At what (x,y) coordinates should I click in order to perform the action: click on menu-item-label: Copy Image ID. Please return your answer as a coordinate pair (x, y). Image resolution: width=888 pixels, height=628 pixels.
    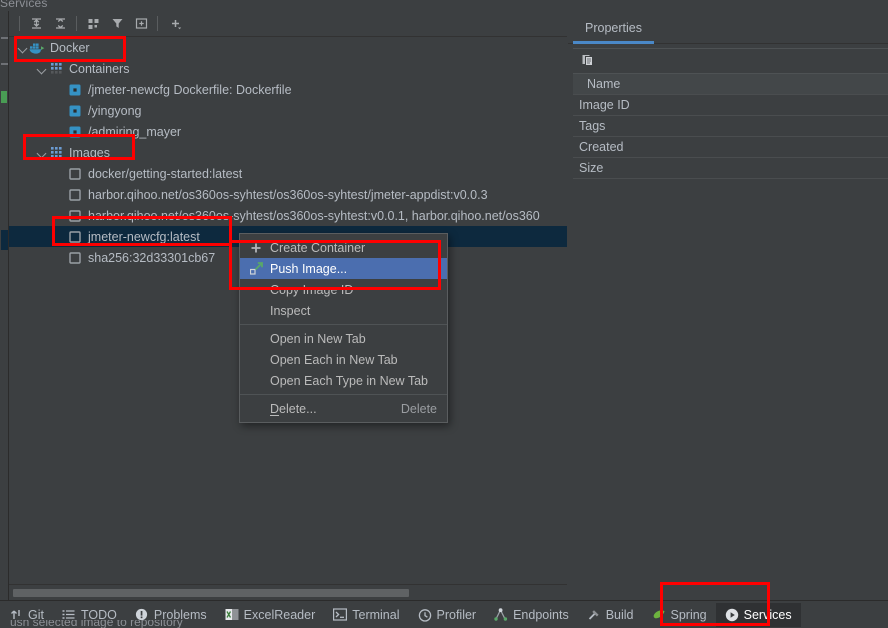
    Looking at the image, I should click on (312, 289).